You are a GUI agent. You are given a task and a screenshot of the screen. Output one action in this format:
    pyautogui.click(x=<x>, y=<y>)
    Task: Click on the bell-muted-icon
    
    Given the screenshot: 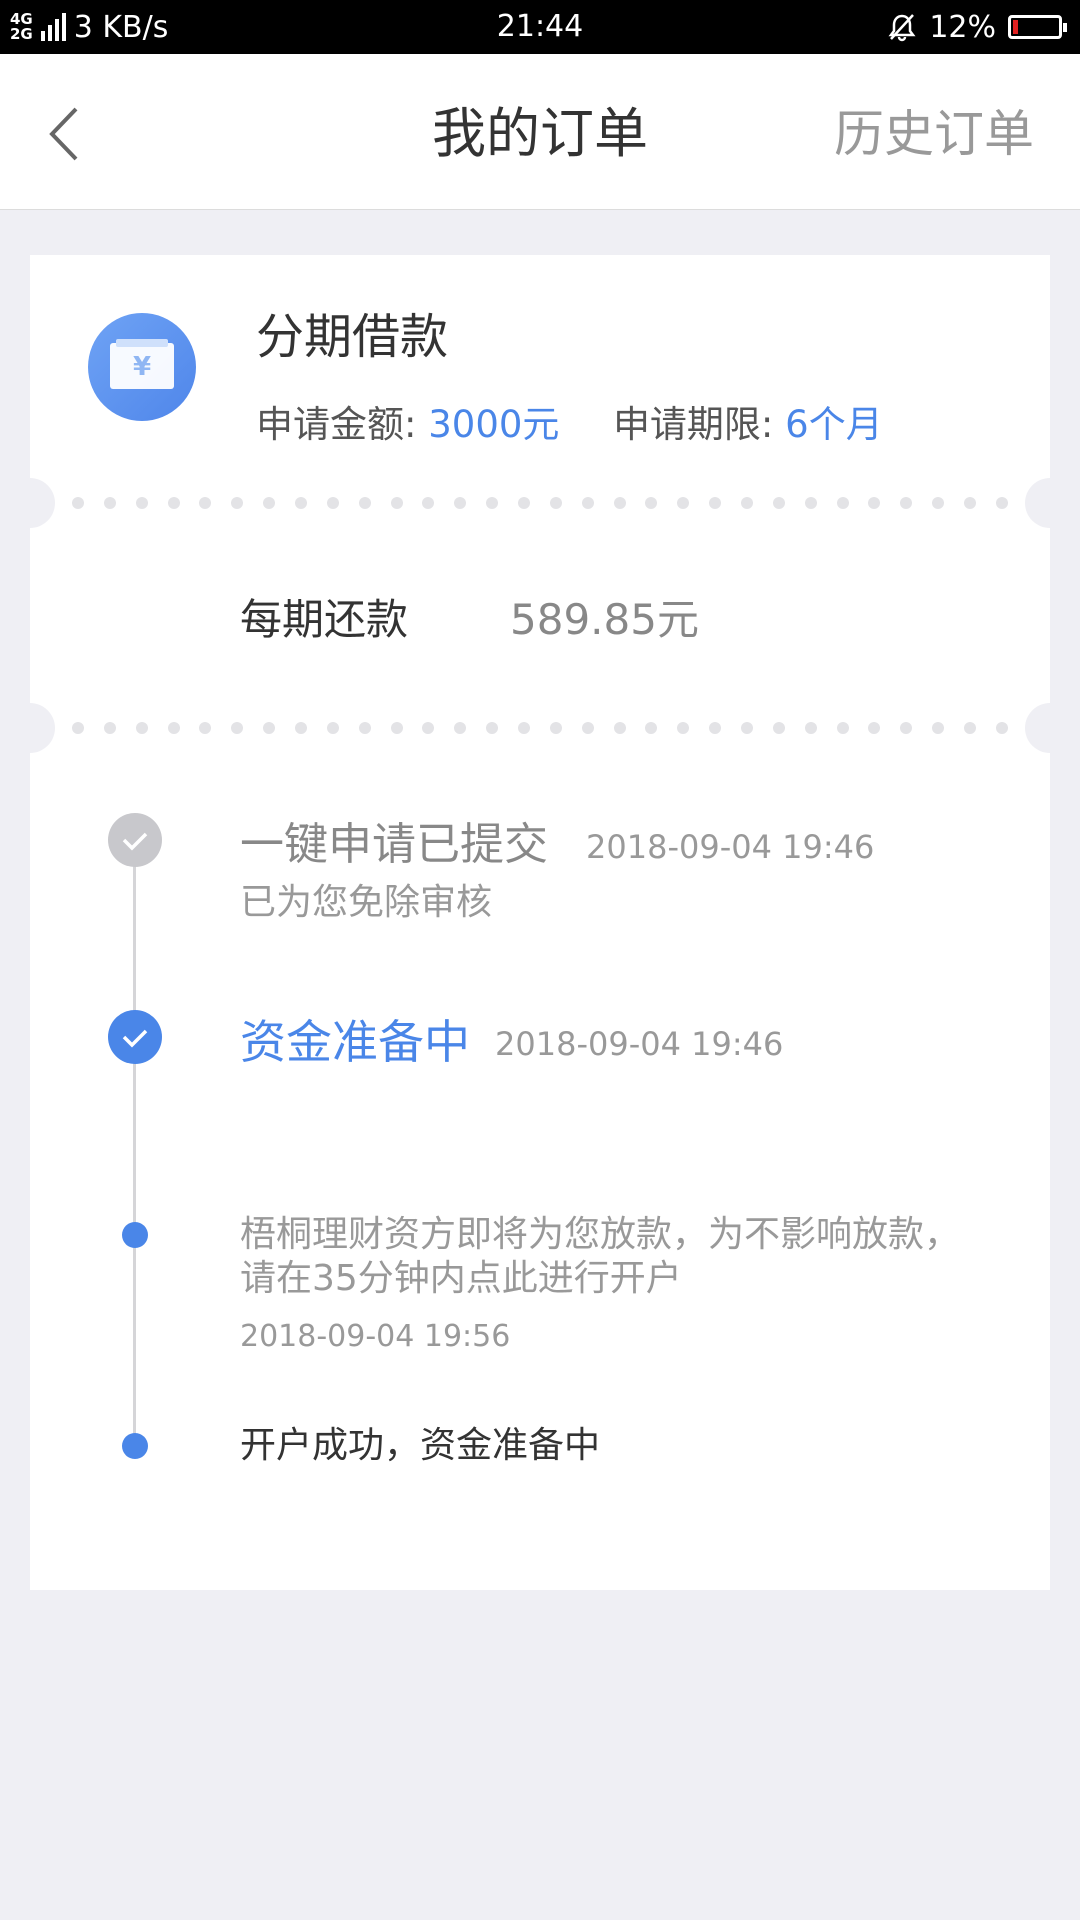 What is the action you would take?
    pyautogui.click(x=902, y=28)
    